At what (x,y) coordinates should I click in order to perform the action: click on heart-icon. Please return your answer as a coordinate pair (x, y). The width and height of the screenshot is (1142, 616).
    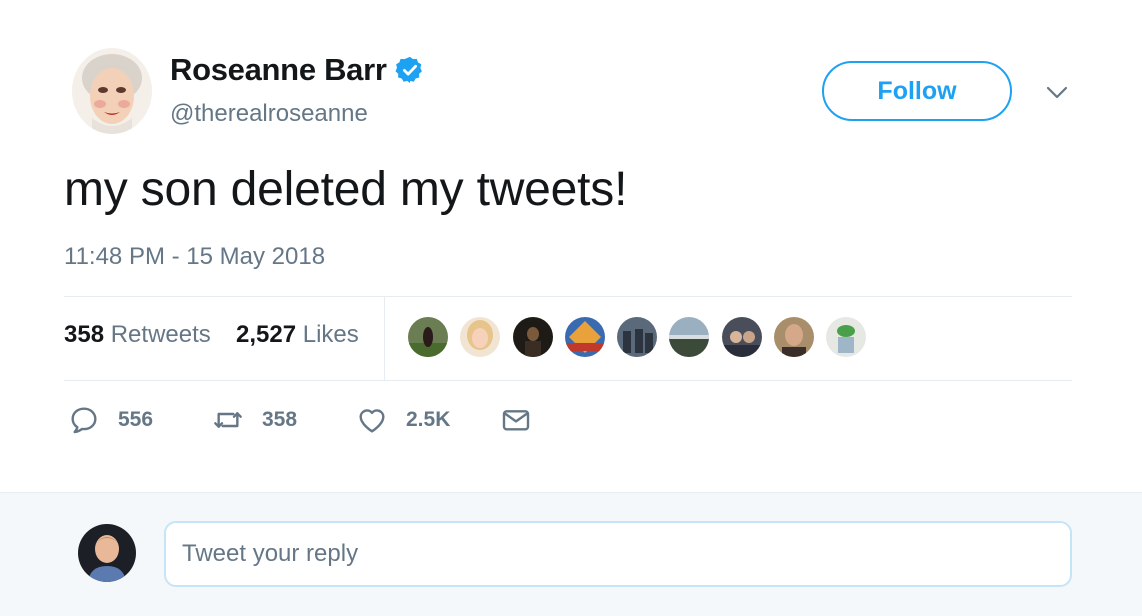
    Looking at the image, I should click on (372, 421).